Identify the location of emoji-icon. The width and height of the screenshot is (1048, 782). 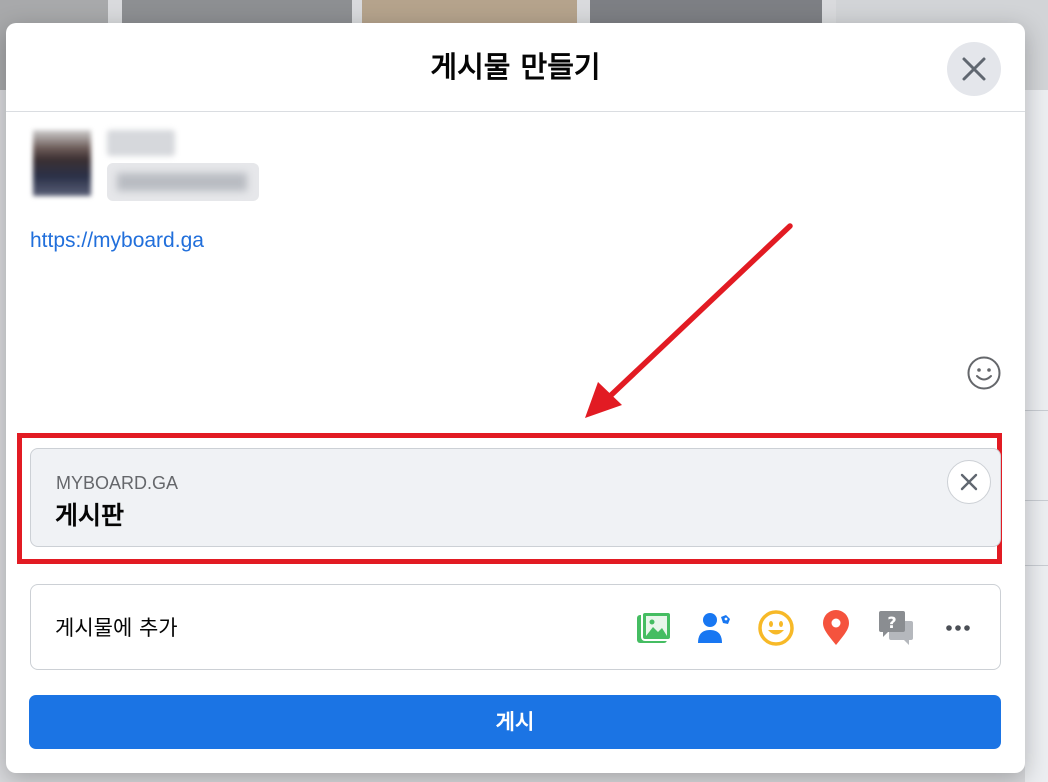
(984, 373).